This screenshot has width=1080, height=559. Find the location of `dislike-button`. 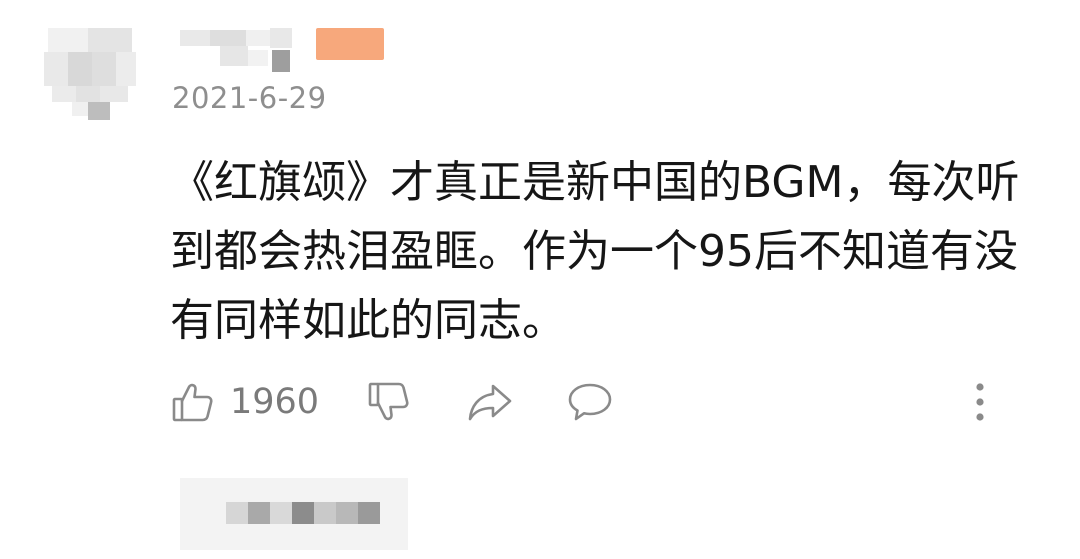

dislike-button is located at coordinates (389, 402).